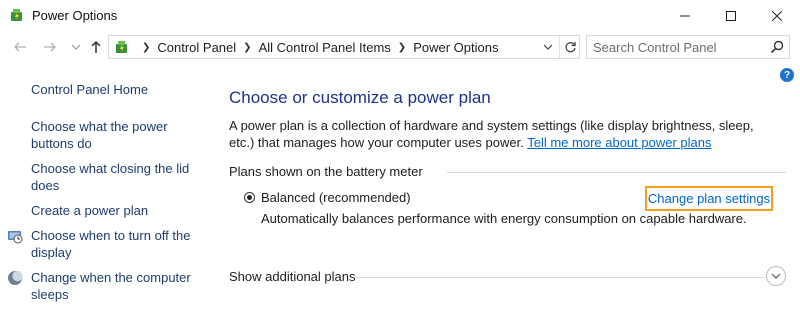 This screenshot has height=315, width=800. What do you see at coordinates (678, 47) in the screenshot?
I see `search-input` at bounding box center [678, 47].